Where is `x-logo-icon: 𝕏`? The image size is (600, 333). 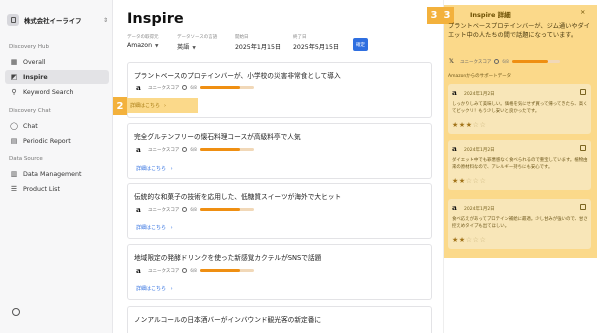 x-logo-icon: 𝕏 is located at coordinates (451, 61).